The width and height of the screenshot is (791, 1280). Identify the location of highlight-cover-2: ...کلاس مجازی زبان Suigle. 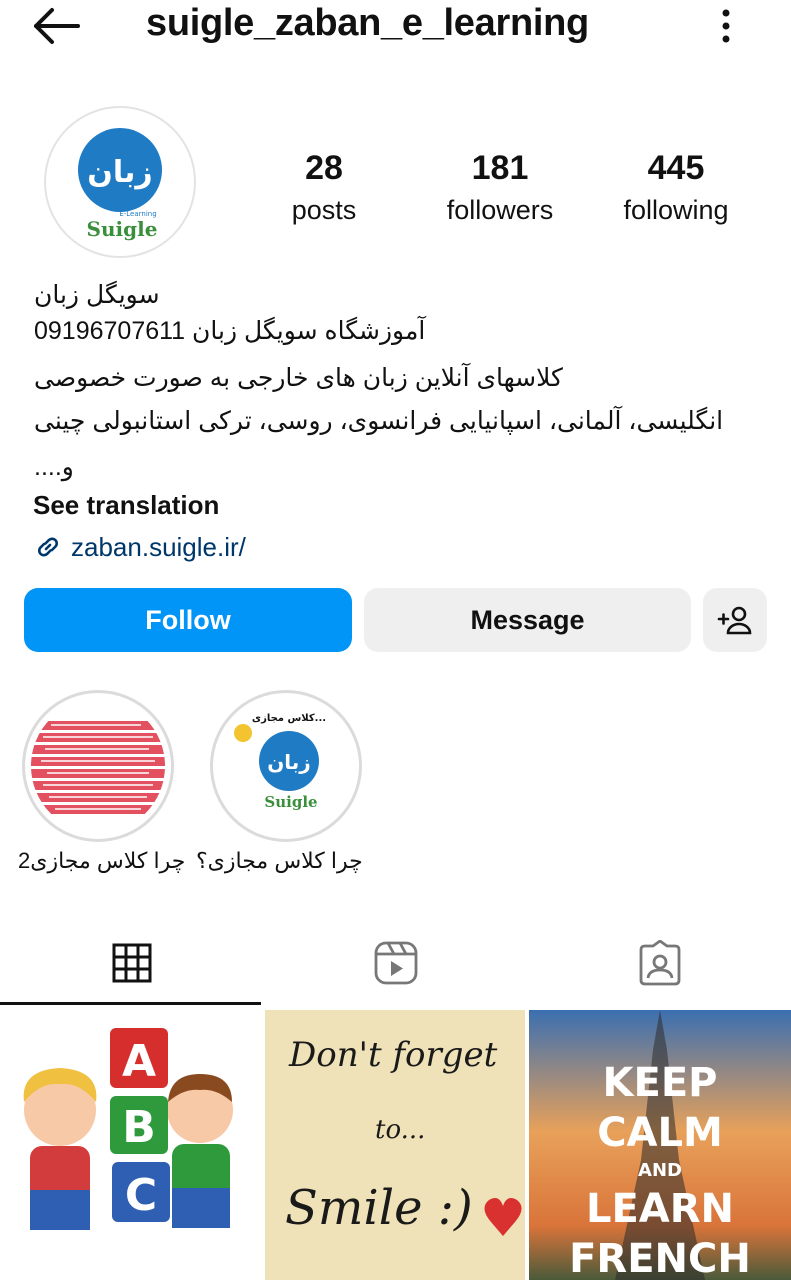
(286, 766).